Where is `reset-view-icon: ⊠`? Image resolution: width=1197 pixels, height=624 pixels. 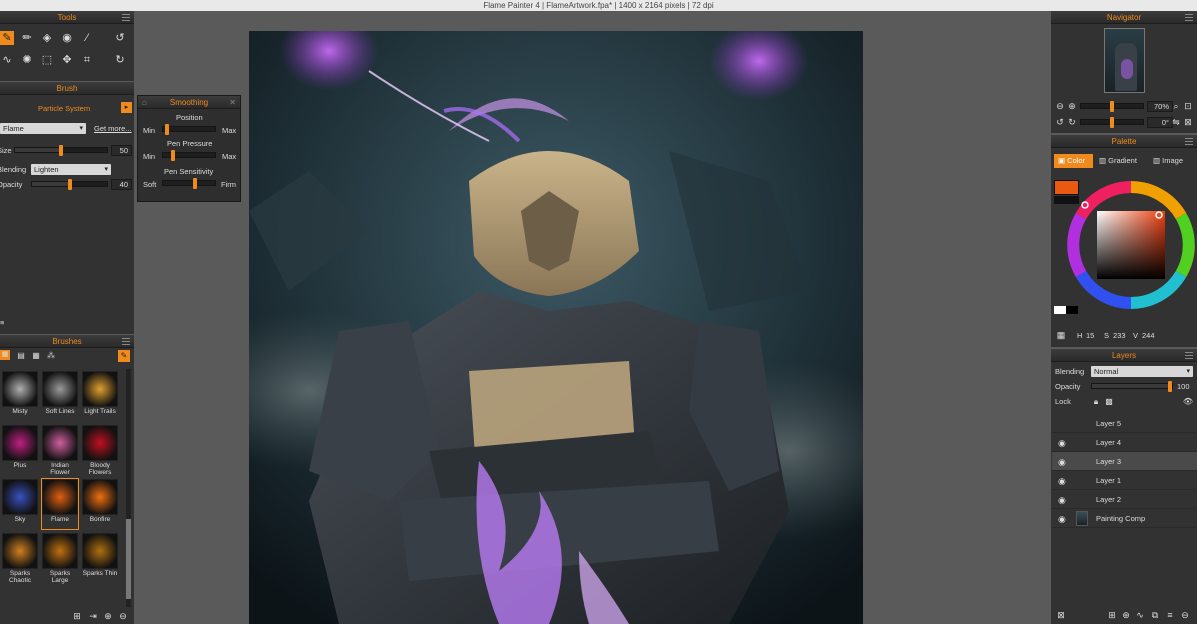 reset-view-icon: ⊠ is located at coordinates (1188, 122).